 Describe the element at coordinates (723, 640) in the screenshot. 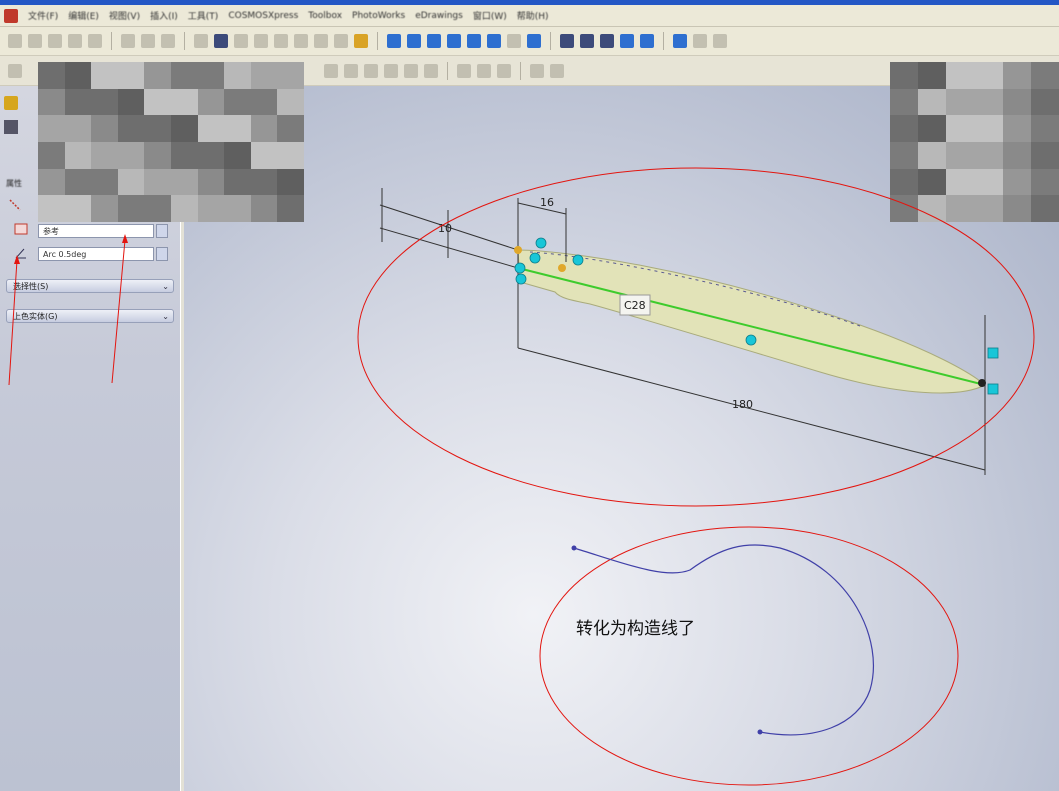

I see `construction-curve` at that location.